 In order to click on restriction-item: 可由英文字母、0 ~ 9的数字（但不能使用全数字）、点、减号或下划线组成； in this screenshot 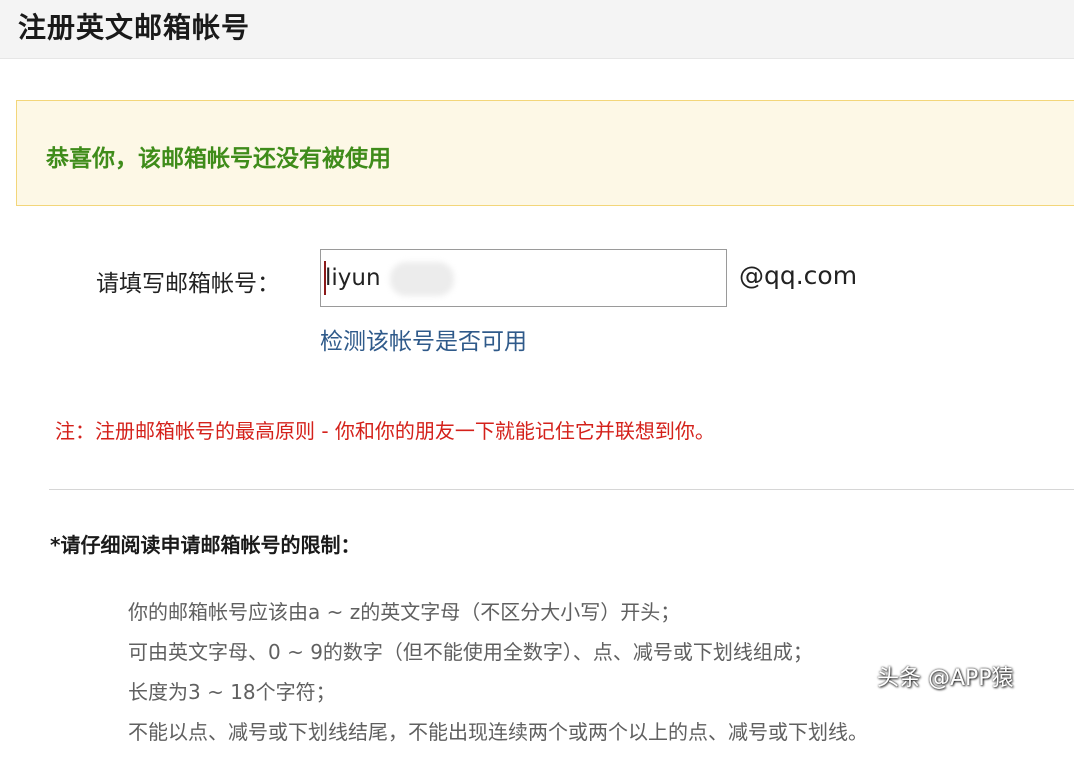, I will do `click(470, 652)`.